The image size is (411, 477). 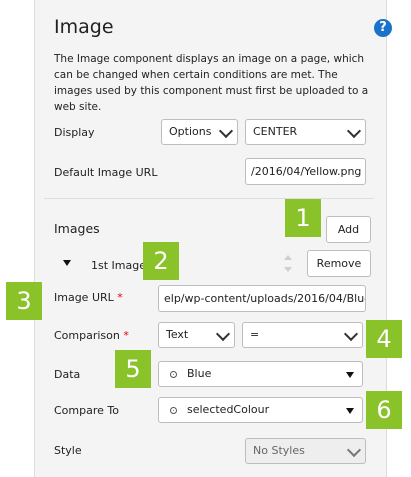 I want to click on collapse-triangle-icon, so click(x=67, y=263).